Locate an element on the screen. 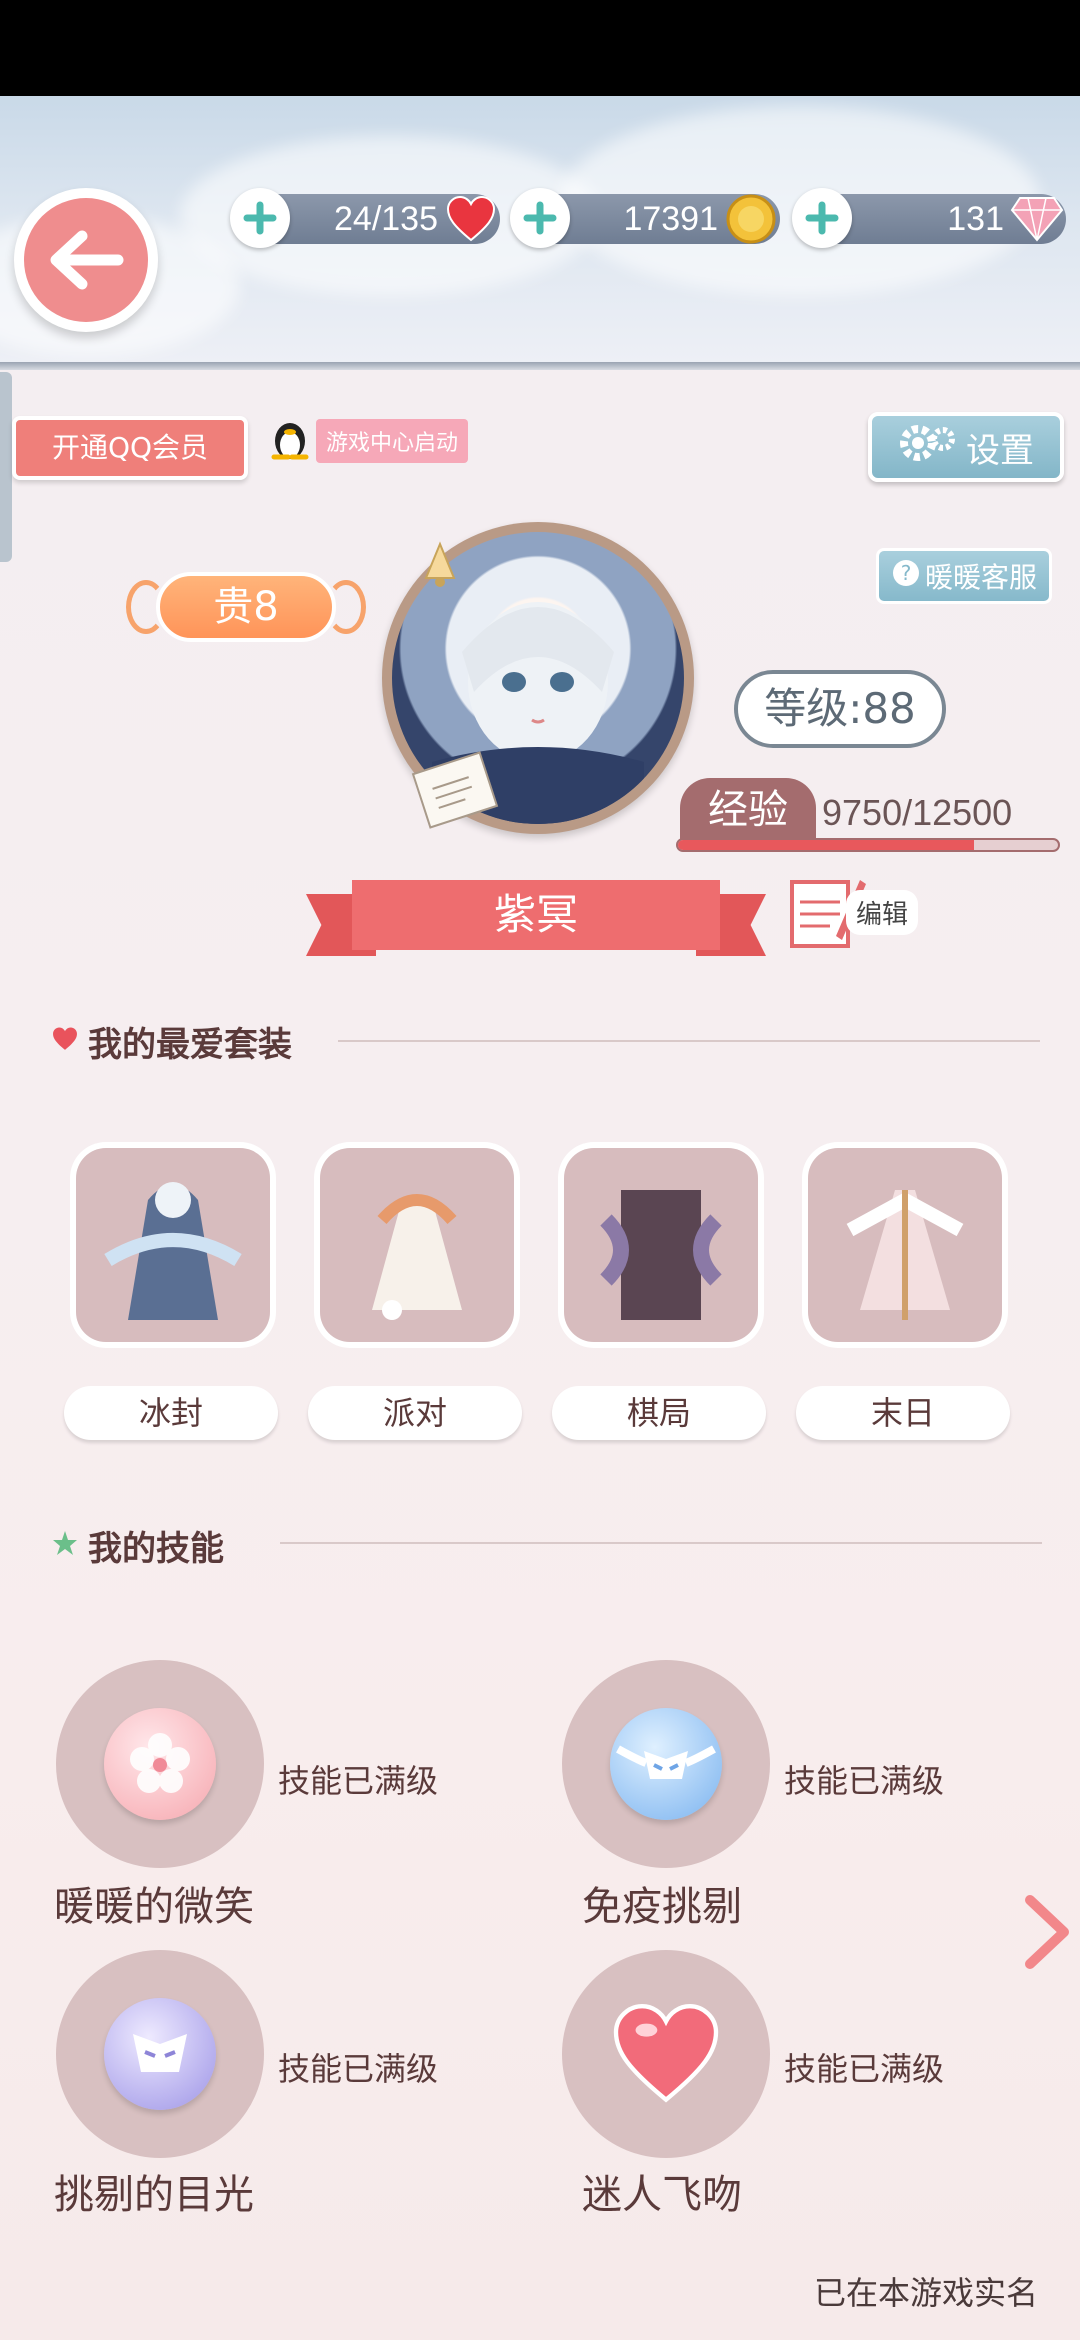 Image resolution: width=1080 pixels, height=2340 pixels. skill-name-4: 迷人飞吻 is located at coordinates (662, 2195).